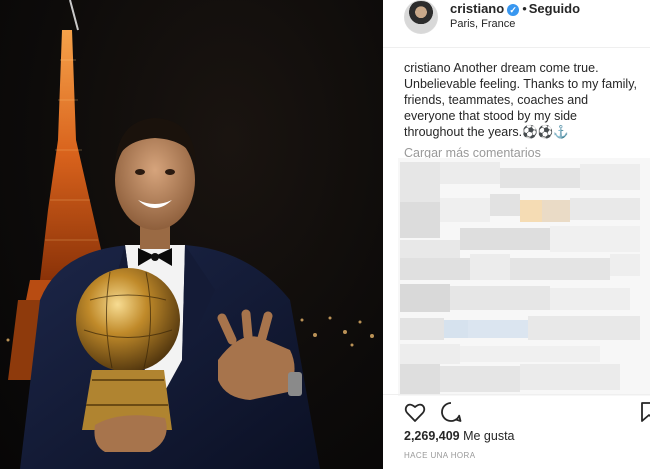 This screenshot has height=469, width=650. I want to click on location-link: Paris, France, so click(482, 24).